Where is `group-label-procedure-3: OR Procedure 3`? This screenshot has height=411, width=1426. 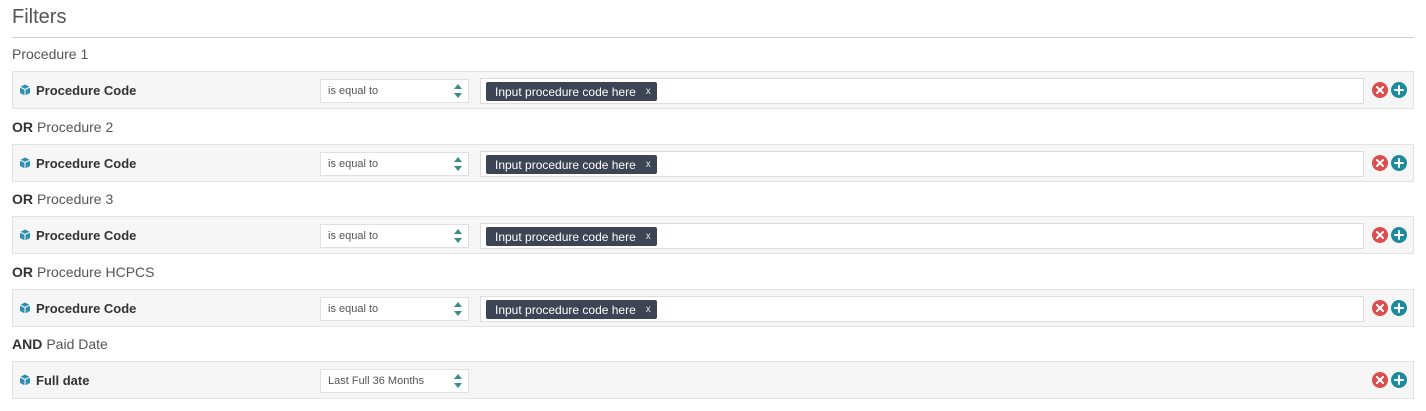
group-label-procedure-3: OR Procedure 3 is located at coordinates (62, 199).